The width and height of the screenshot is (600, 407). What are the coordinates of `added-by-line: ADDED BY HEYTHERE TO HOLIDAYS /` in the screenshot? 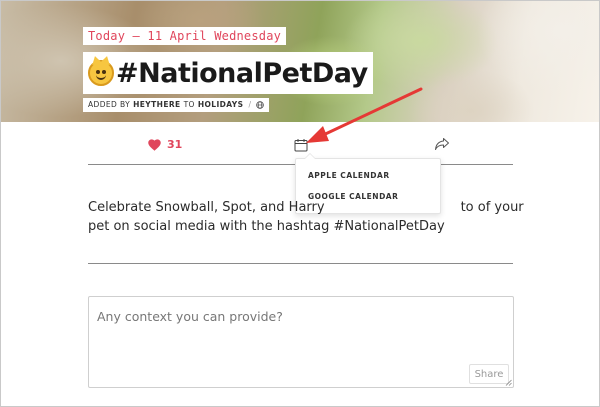 It's located at (176, 105).